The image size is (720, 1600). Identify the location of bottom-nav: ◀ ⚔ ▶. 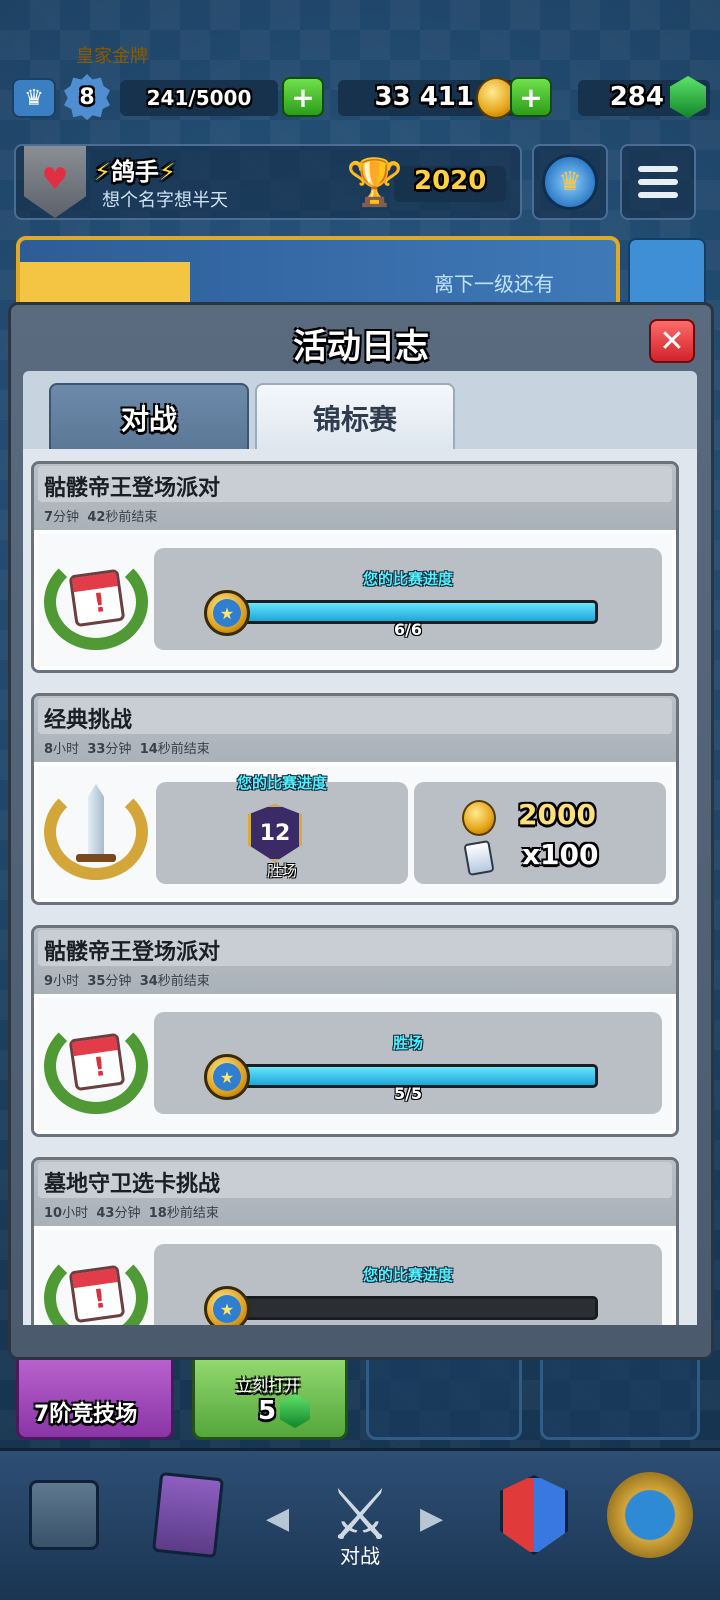
(360, 1524).